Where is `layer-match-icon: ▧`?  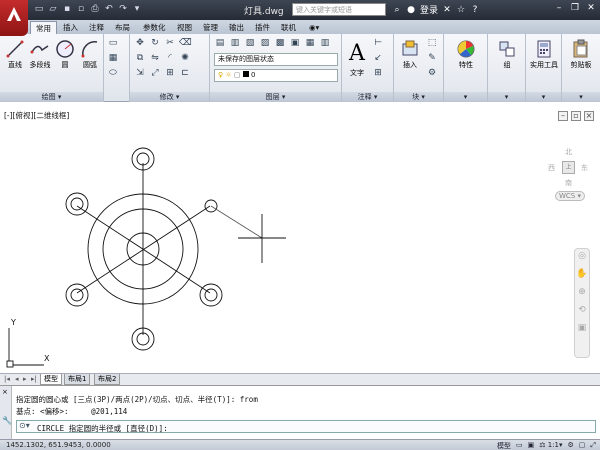 layer-match-icon: ▧ is located at coordinates (250, 43).